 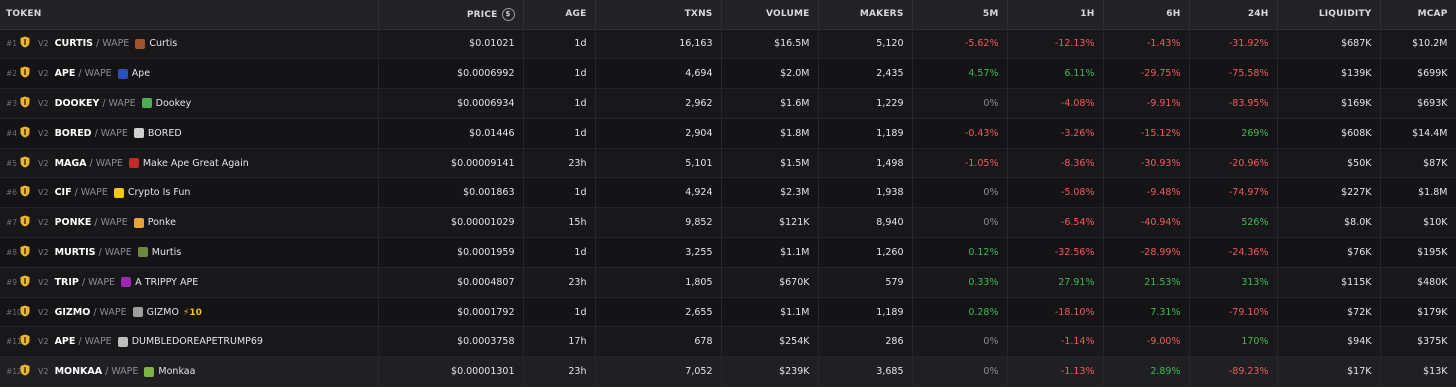 I want to click on txns-cell: 2,904, so click(x=658, y=133).